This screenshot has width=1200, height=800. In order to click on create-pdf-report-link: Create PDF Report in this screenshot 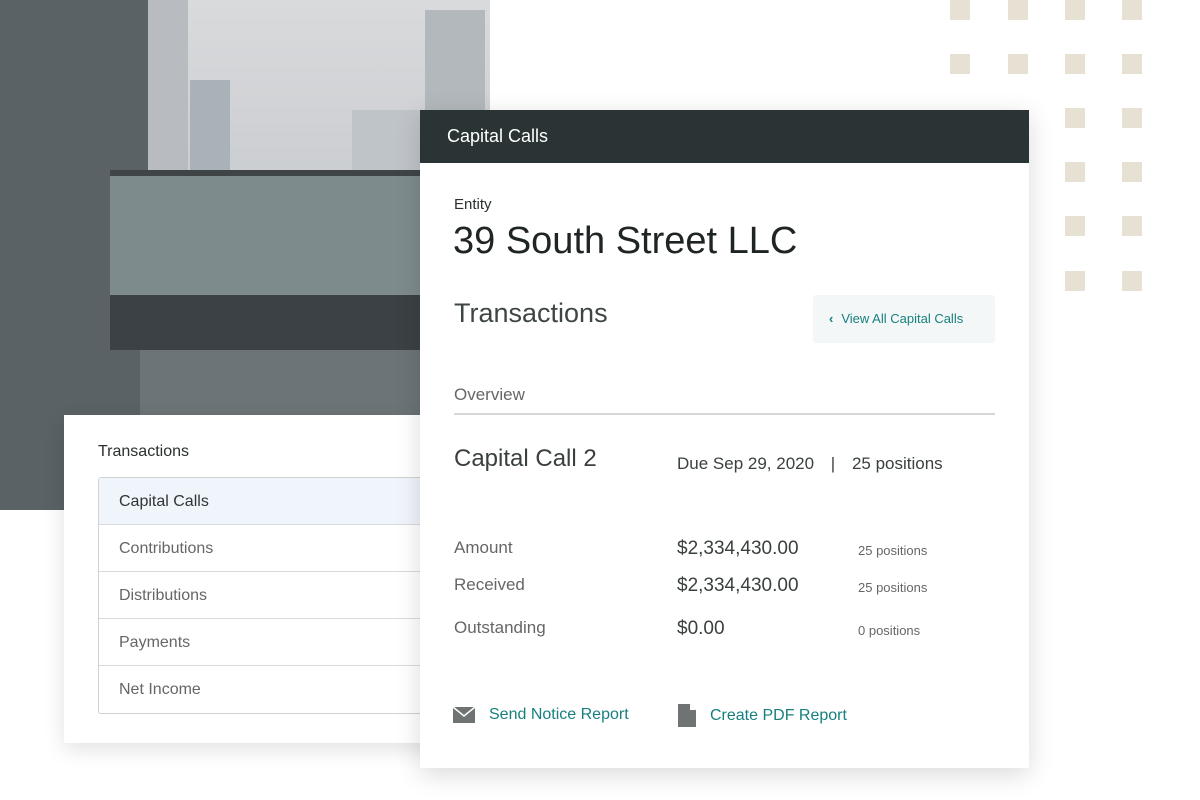, I will do `click(762, 715)`.